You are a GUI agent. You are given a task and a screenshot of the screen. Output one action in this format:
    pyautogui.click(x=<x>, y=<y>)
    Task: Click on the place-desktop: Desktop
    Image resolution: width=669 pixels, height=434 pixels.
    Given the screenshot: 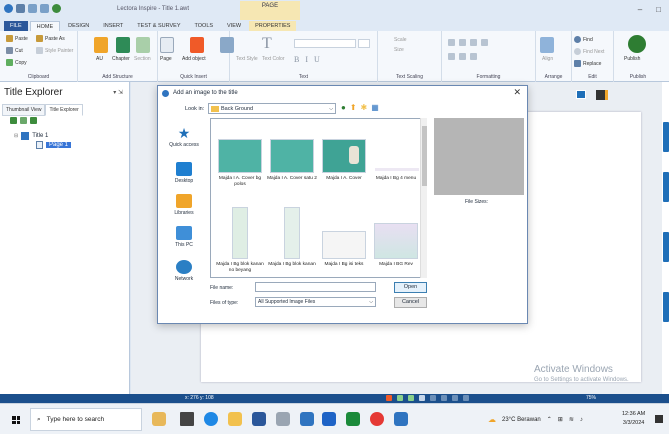 What is the action you would take?
    pyautogui.click(x=184, y=173)
    